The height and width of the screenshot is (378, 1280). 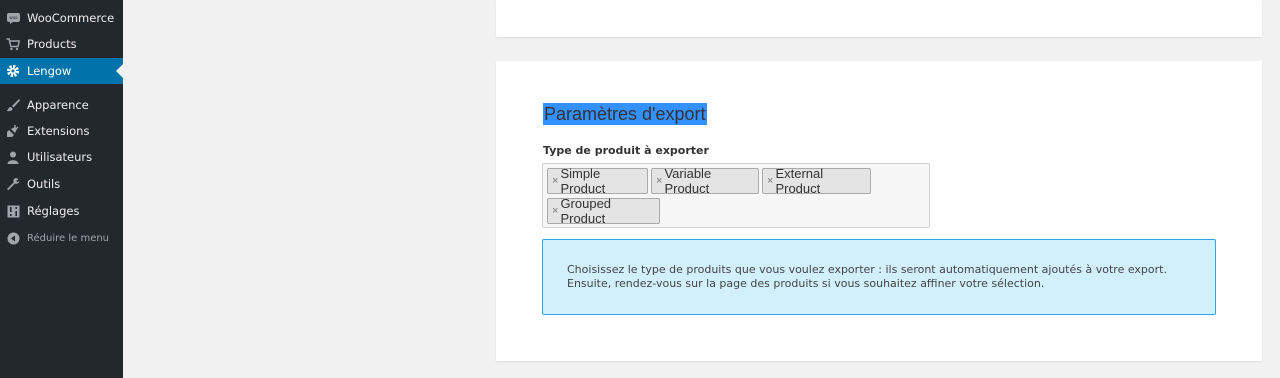 What do you see at coordinates (13, 71) in the screenshot?
I see `gear-icon` at bounding box center [13, 71].